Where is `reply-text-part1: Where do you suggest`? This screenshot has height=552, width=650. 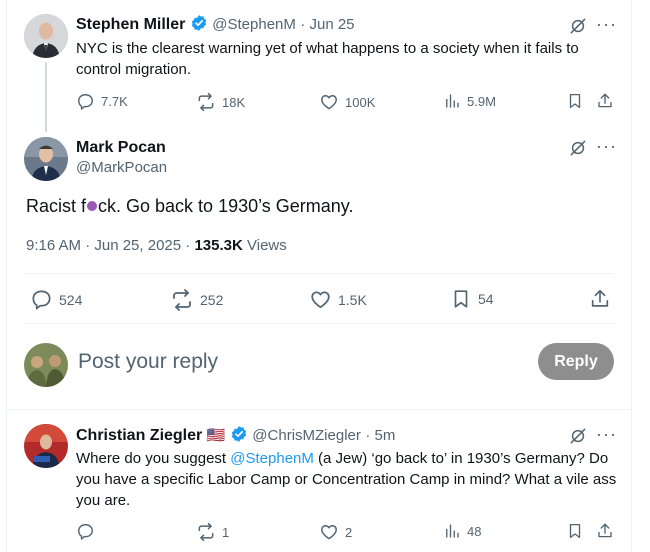 reply-text-part1: Where do you suggest is located at coordinates (153, 458).